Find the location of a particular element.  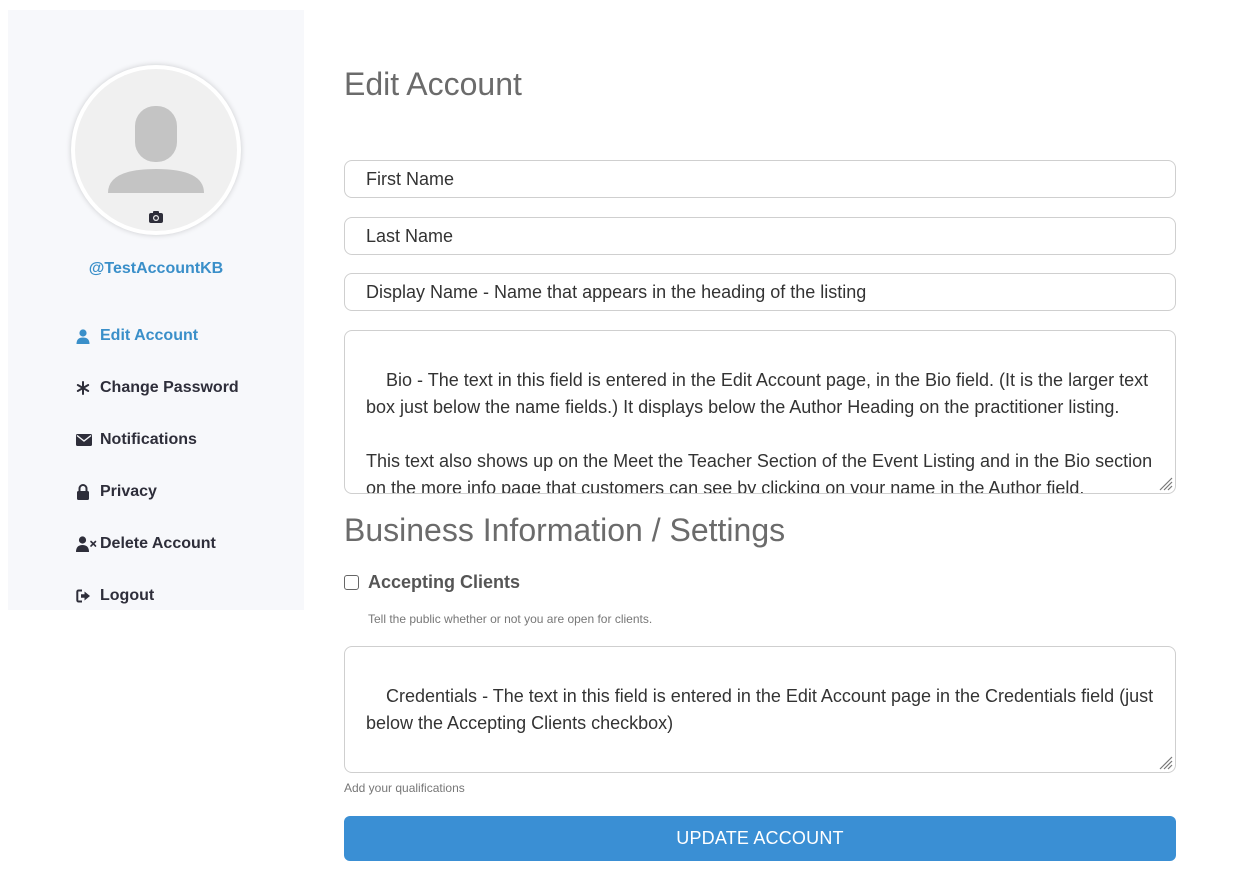

sidebar-item-label: Privacy is located at coordinates (128, 491).